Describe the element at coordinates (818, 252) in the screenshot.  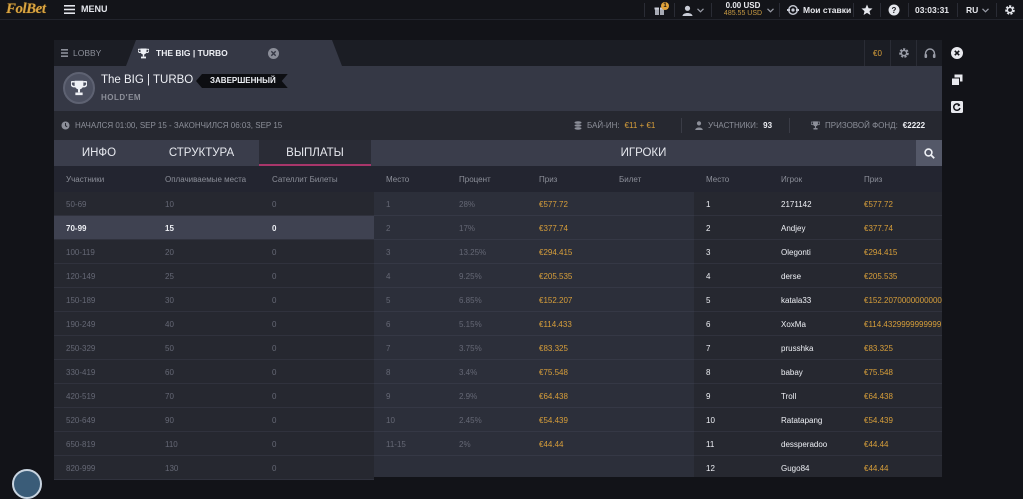
I see `table-row: 3 Olegonti €294.415` at that location.